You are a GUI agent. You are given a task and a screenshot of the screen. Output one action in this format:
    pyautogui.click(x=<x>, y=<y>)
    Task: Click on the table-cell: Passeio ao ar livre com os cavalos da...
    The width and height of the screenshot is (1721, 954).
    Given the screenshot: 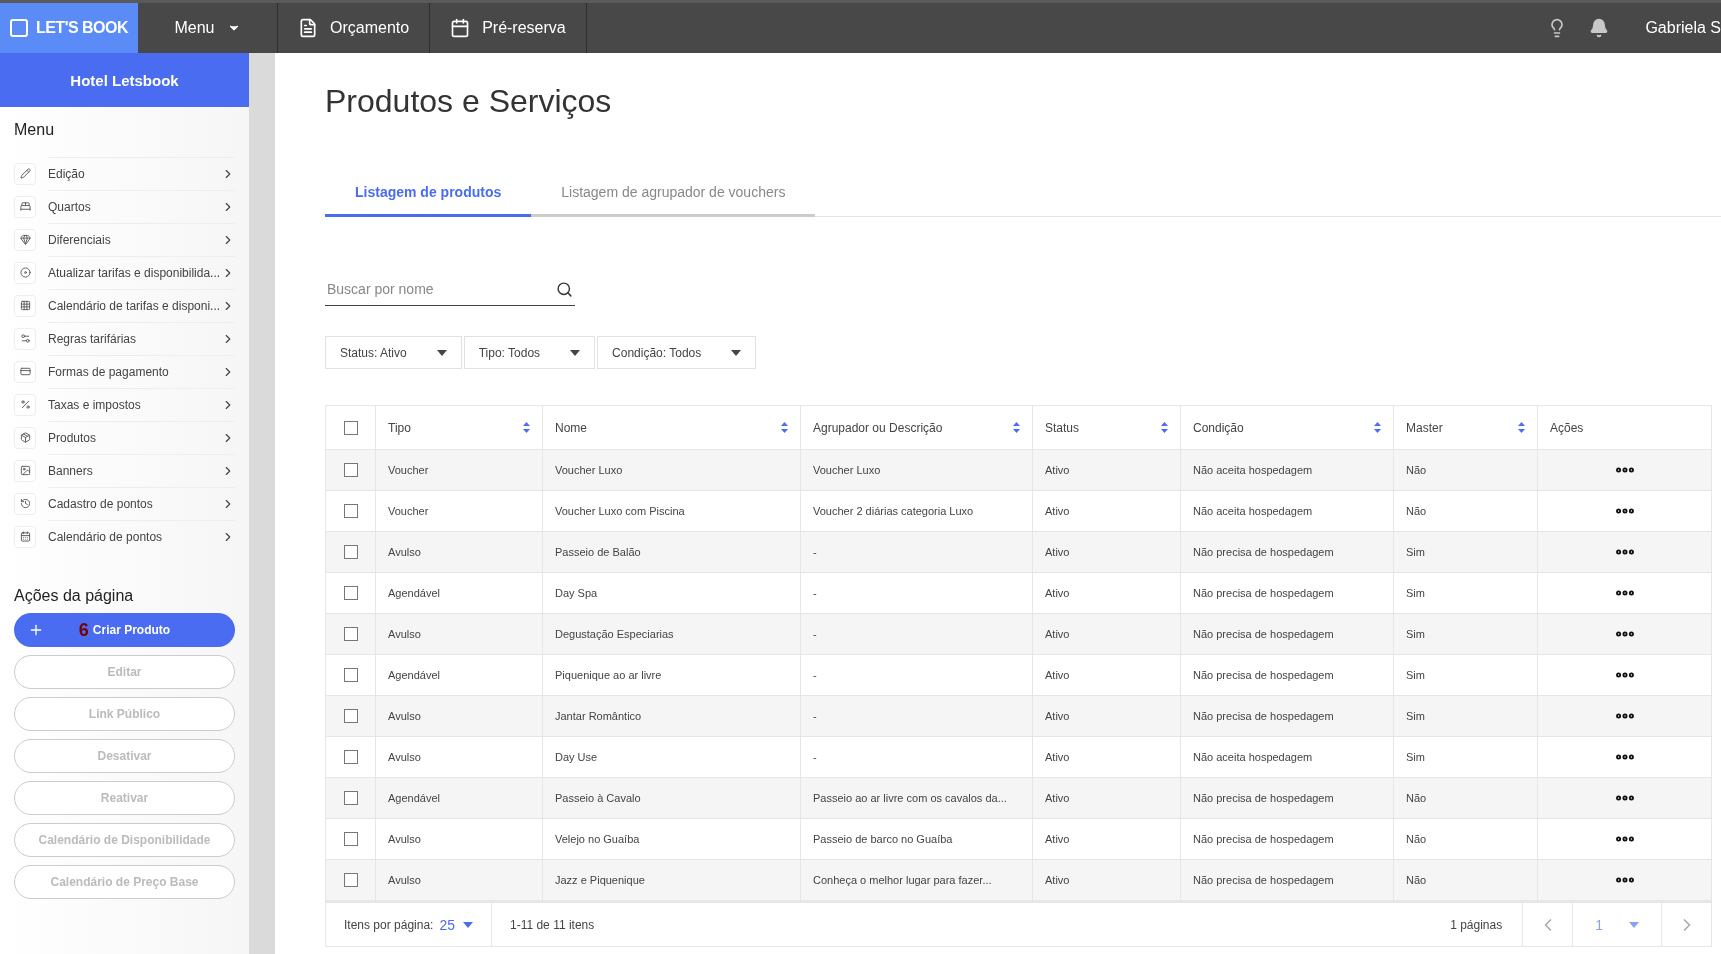 What is the action you would take?
    pyautogui.click(x=910, y=798)
    